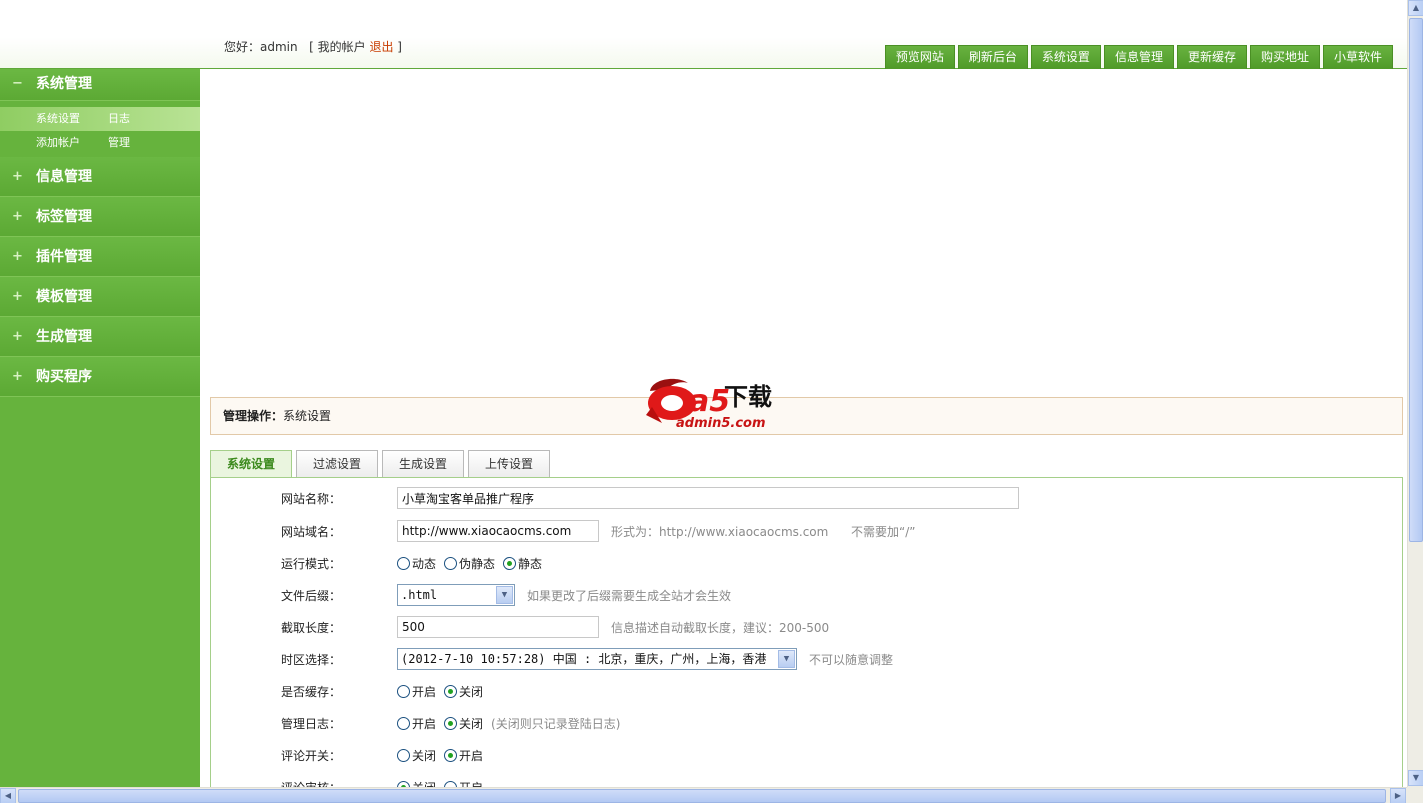 This screenshot has width=1423, height=803. Describe the element at coordinates (342, 47) in the screenshot. I see `my-account-link: 我的帐户` at that location.